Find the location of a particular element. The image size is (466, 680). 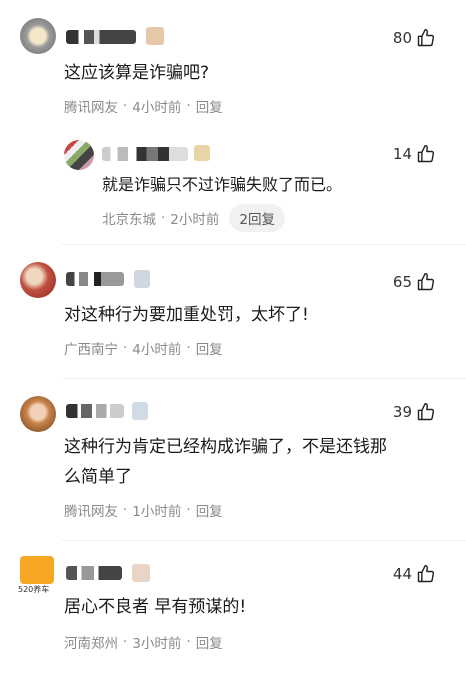

comment-text: 对这种行为要加重处罚，太坏了! is located at coordinates (186, 315).